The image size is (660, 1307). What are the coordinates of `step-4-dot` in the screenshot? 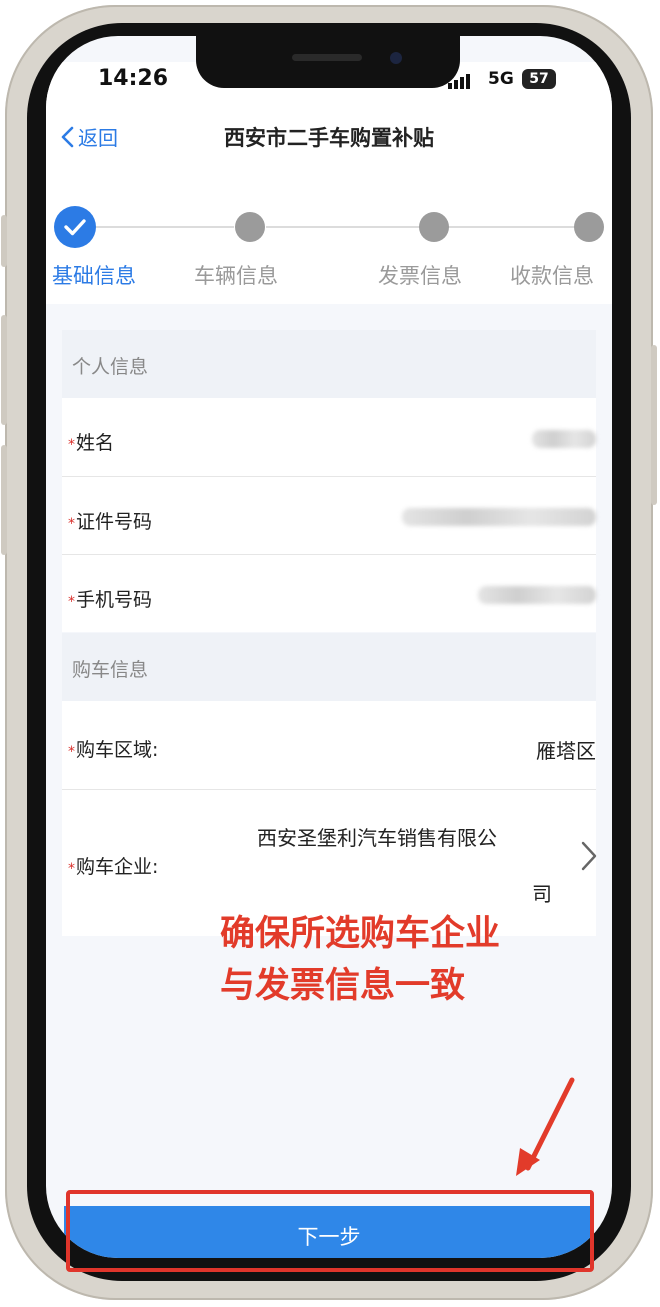 It's located at (589, 227).